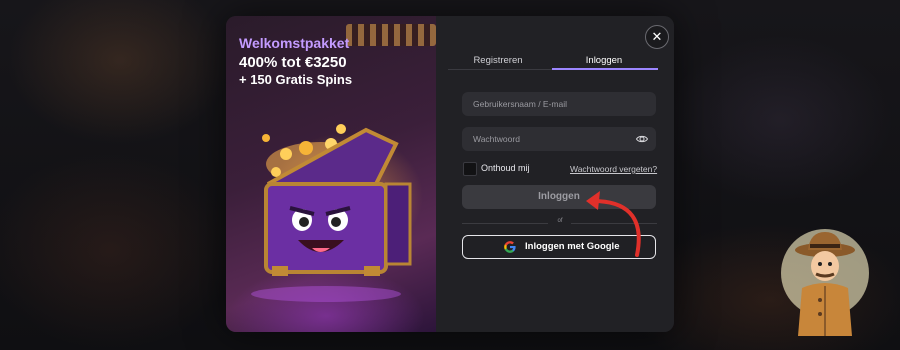 This screenshot has width=900, height=350. What do you see at coordinates (470, 169) in the screenshot?
I see `remember-me-checkbox` at bounding box center [470, 169].